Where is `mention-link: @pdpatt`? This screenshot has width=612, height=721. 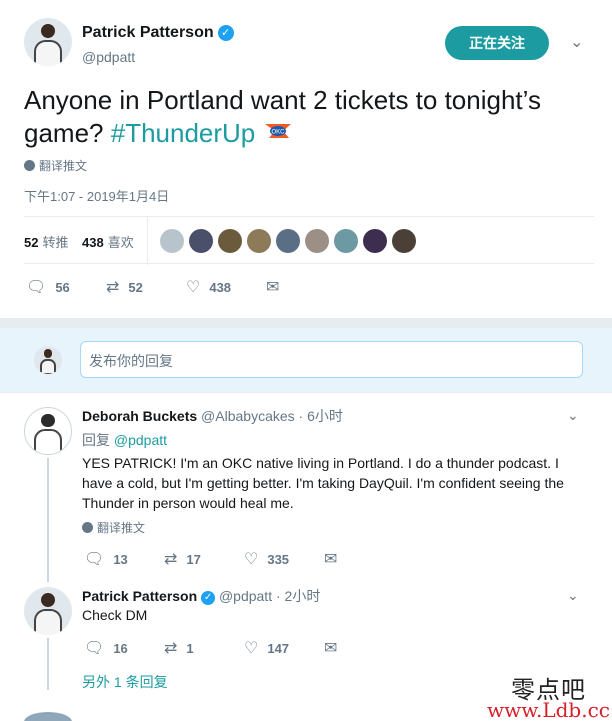
mention-link: @pdpatt is located at coordinates (140, 440).